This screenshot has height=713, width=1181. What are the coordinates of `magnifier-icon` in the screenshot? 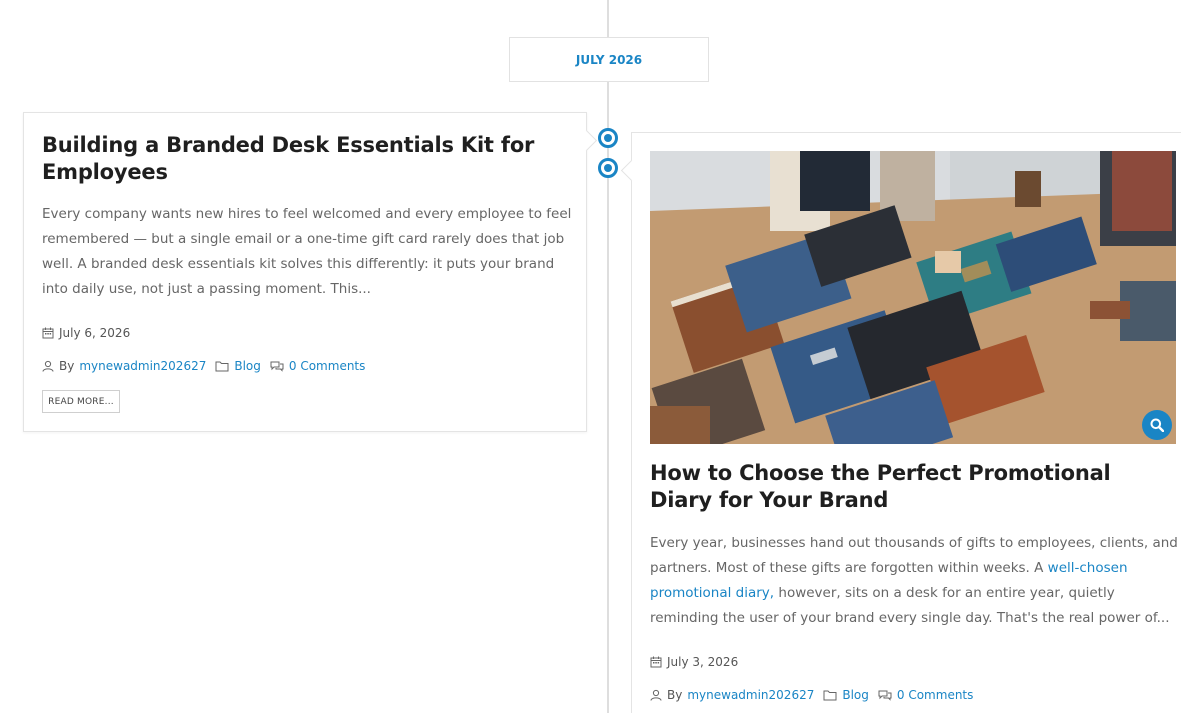 It's located at (1157, 425).